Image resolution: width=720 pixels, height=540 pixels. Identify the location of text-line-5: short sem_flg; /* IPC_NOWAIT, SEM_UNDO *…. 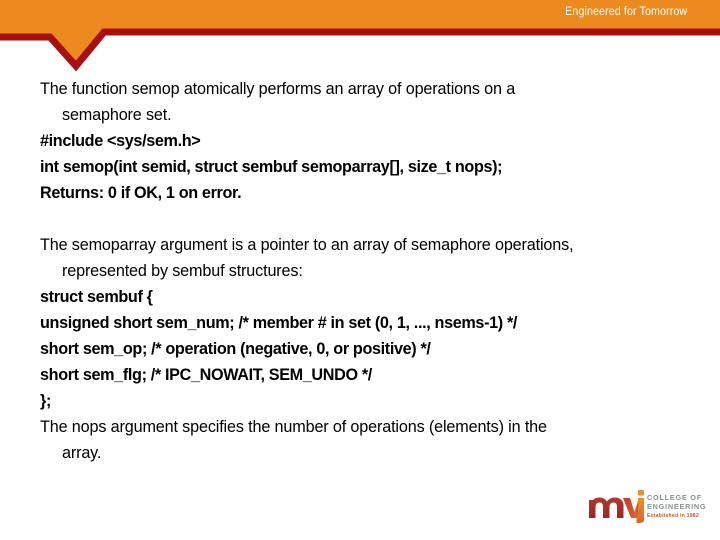
(206, 375).